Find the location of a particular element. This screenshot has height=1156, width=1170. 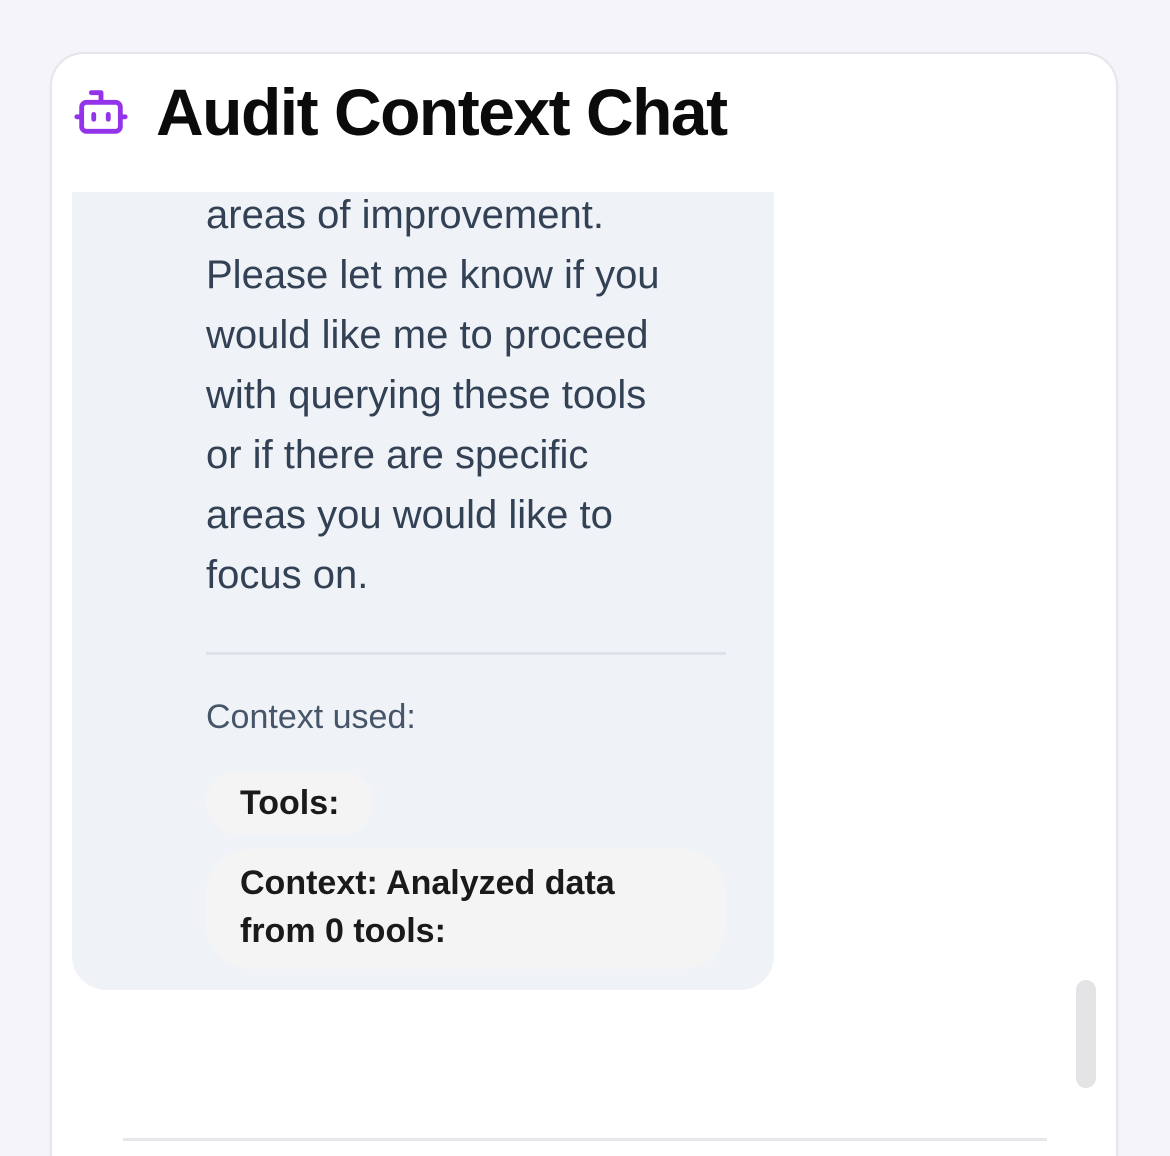

chat-header: Audit Context Chat is located at coordinates (400, 112).